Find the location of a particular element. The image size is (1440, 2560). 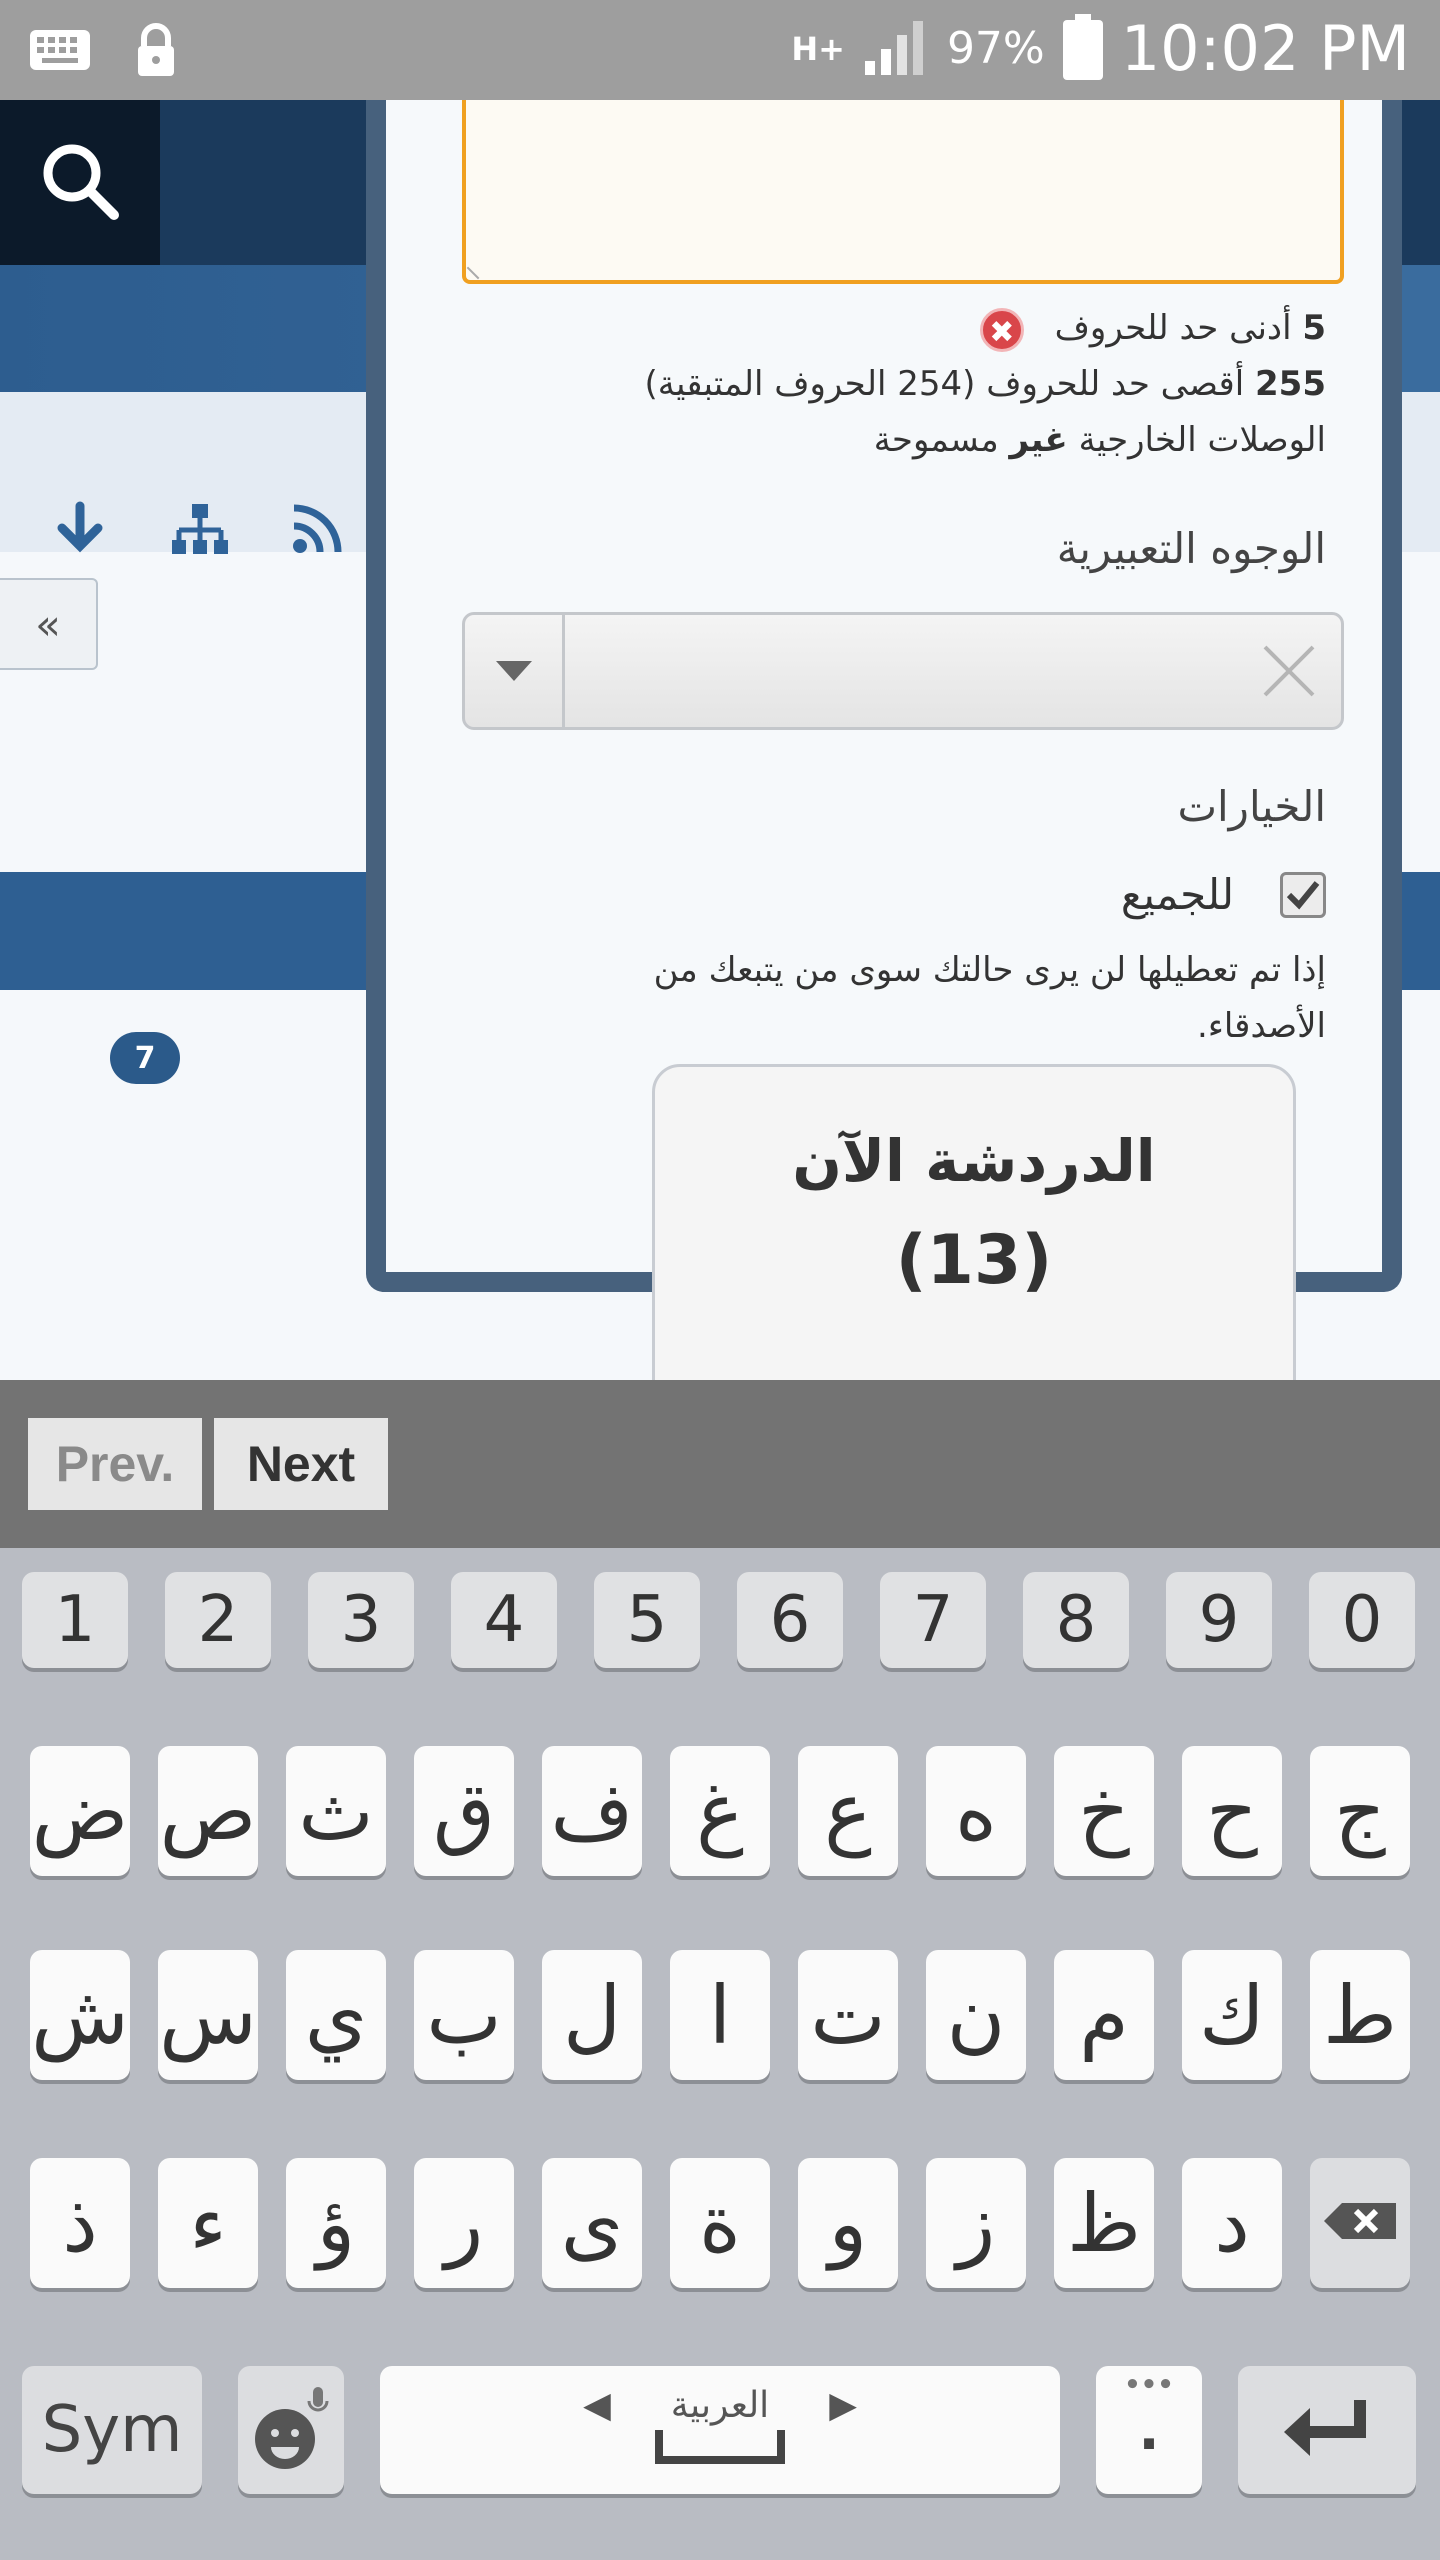

chat-title: الدردشة الآن is located at coordinates (974, 1161).